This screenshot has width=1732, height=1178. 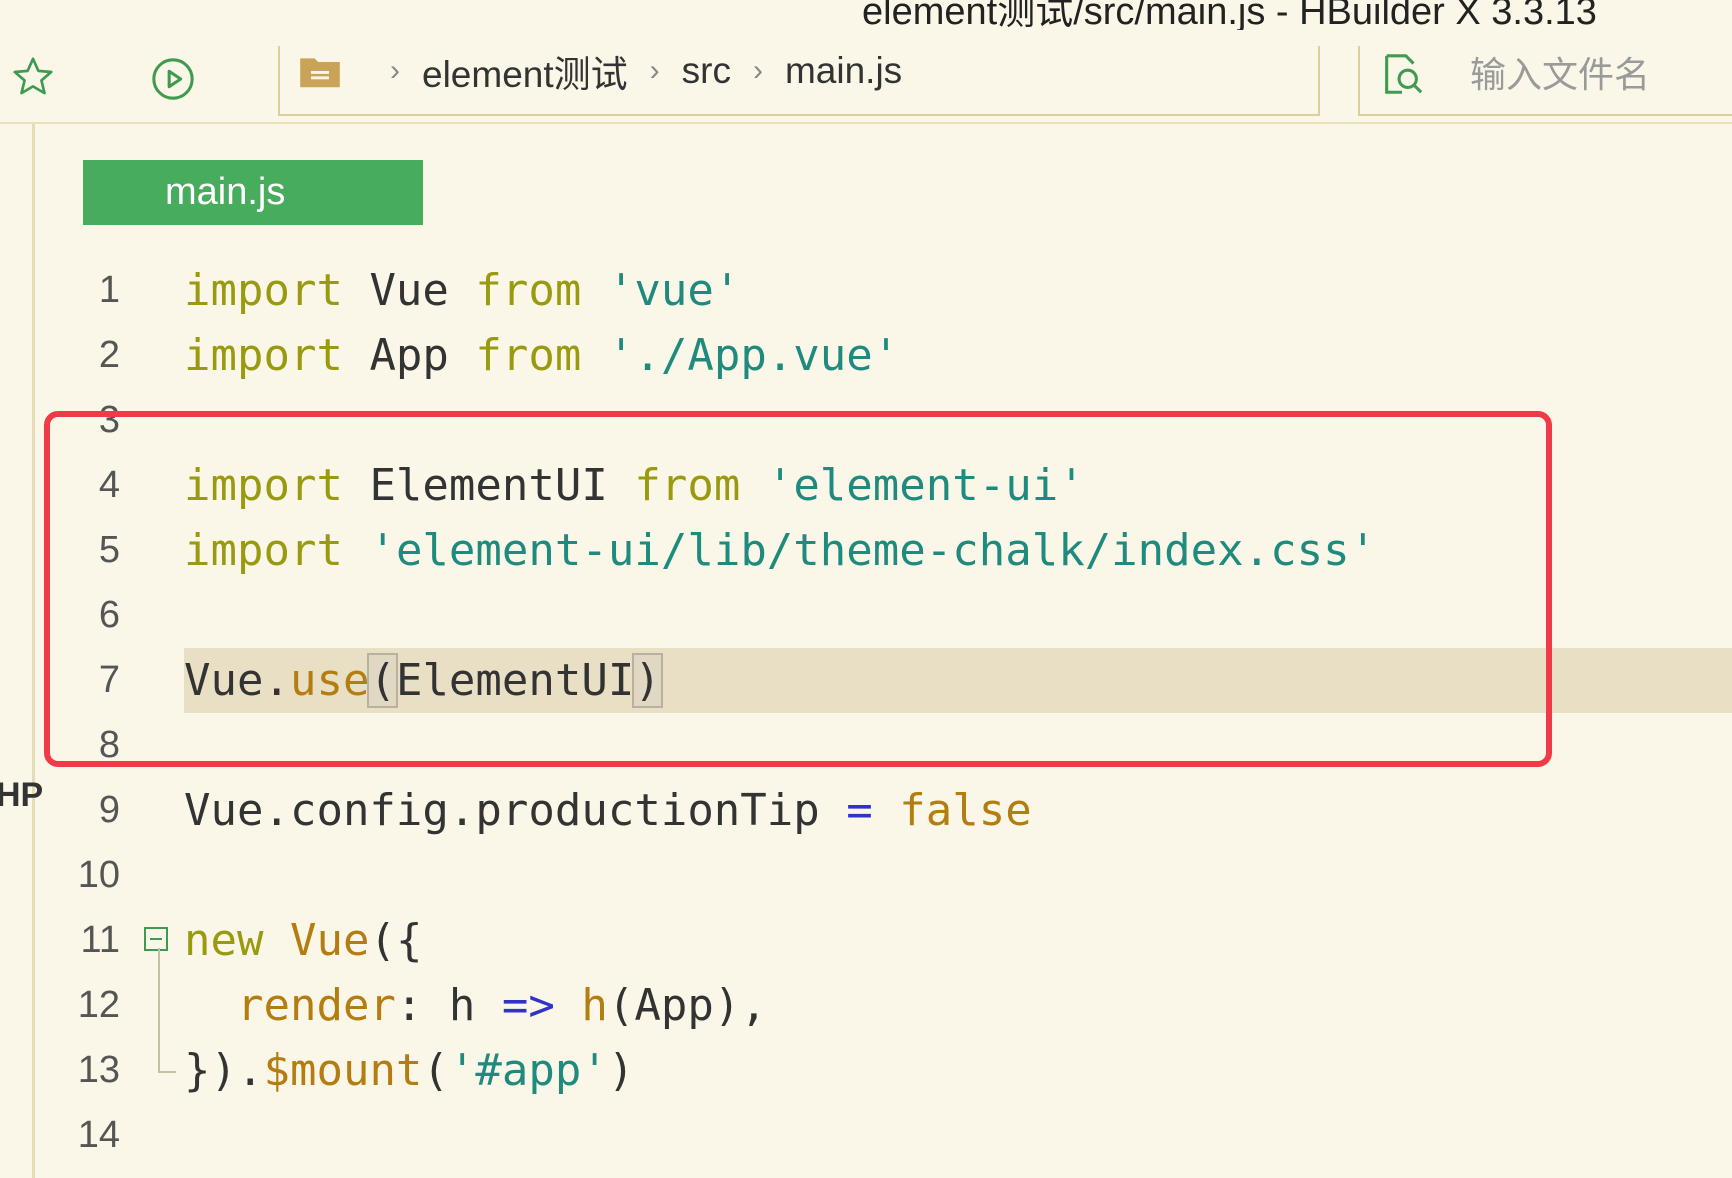 I want to click on line-number: 9, so click(x=109, y=810).